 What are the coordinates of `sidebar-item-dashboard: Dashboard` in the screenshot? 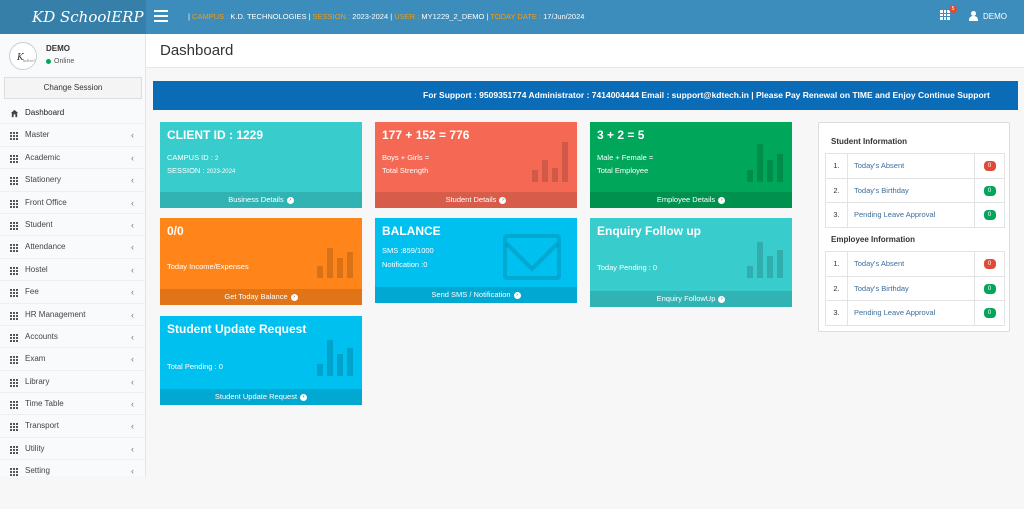 It's located at (72, 113).